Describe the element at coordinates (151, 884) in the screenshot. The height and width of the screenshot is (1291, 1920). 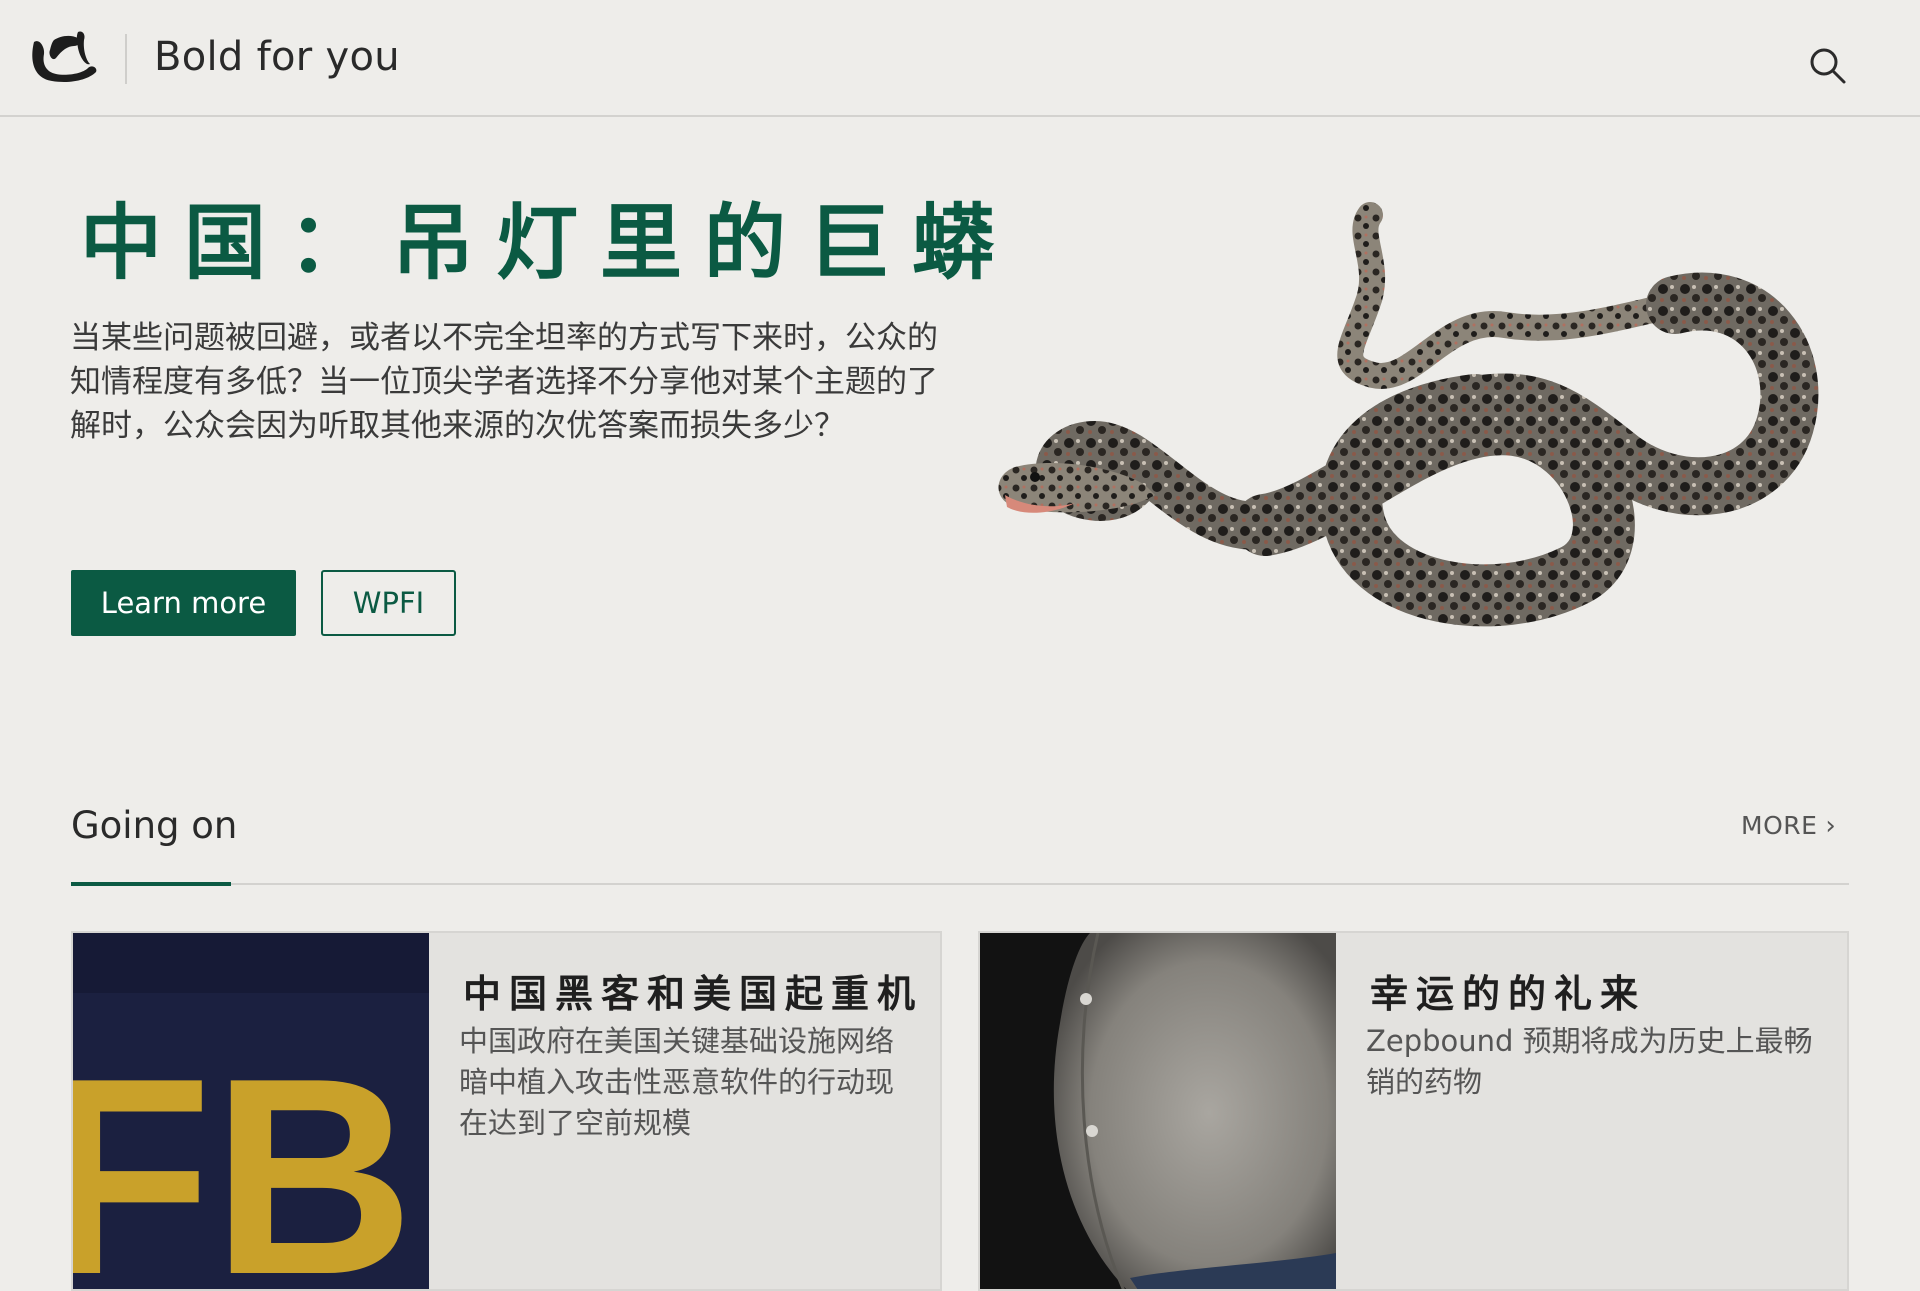
I see `section-active-underline` at that location.